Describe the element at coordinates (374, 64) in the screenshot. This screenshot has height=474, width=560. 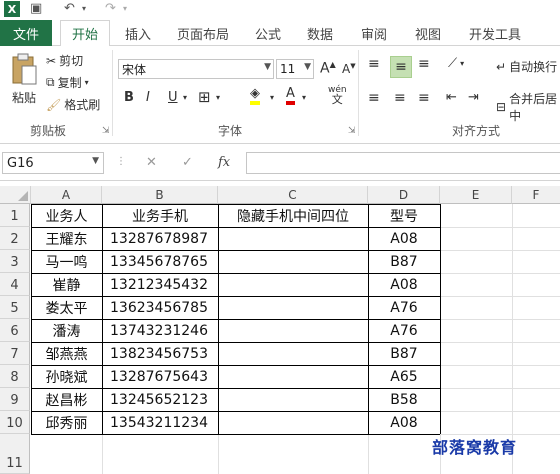
I see `align-top-button: ≡` at that location.